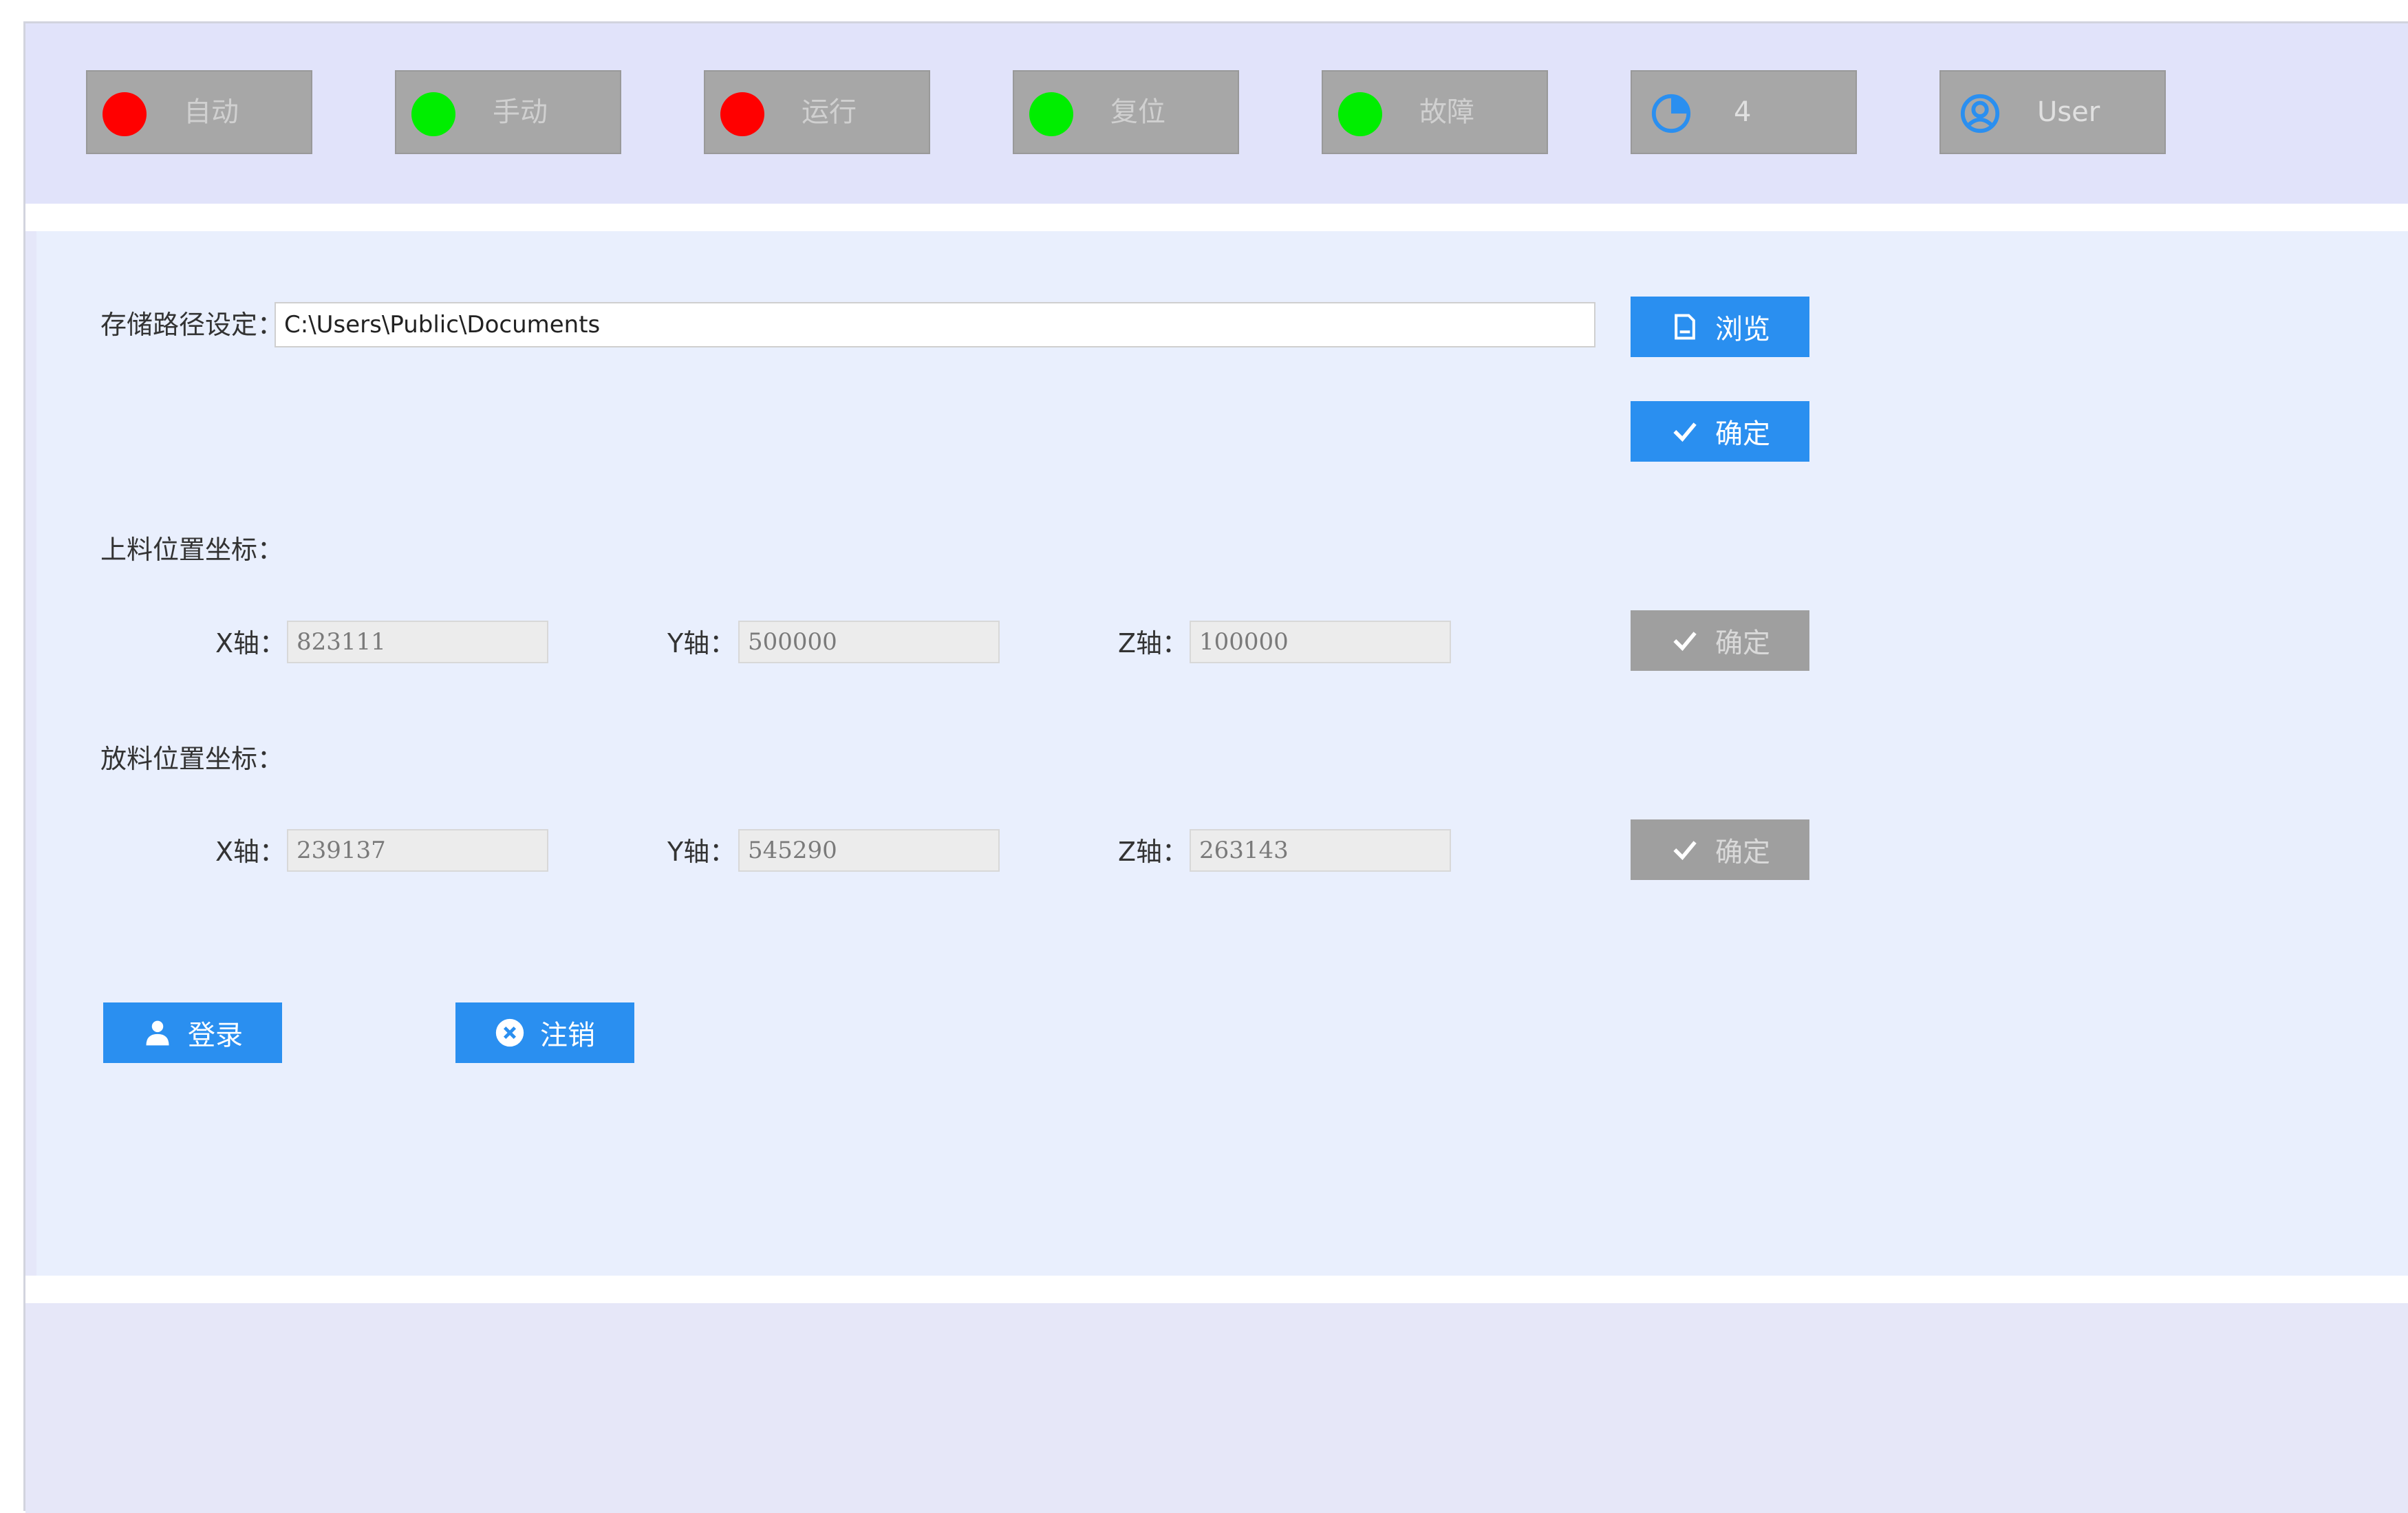  I want to click on login-button: 登录, so click(192, 1032).